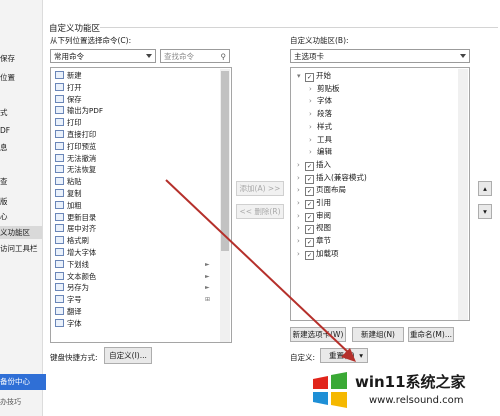 Image resolution: width=500 pixels, height=416 pixels. Describe the element at coordinates (324, 89) in the screenshot. I see `ribbon-group-node: › 剪贴板` at that location.